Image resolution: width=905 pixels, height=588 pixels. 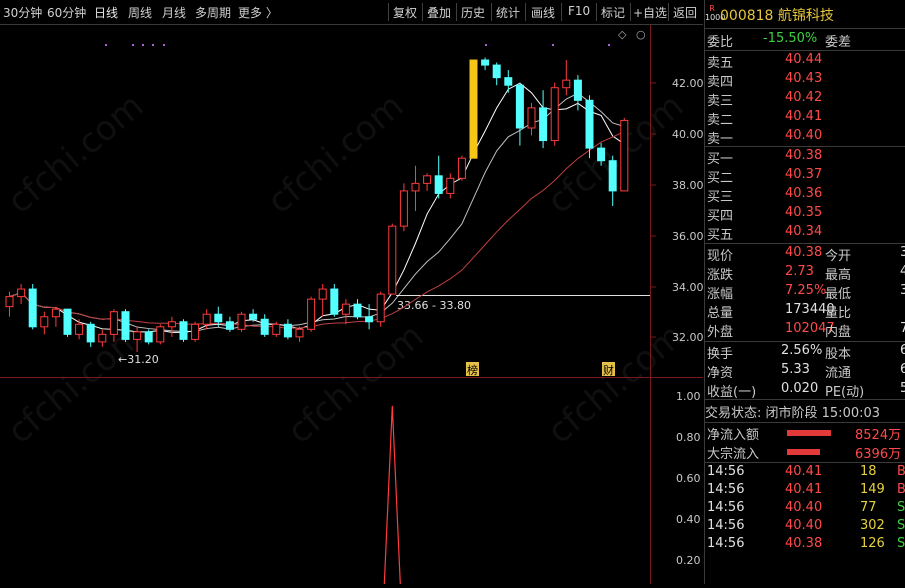 What do you see at coordinates (685, 12) in the screenshot?
I see `back-button: 返回` at bounding box center [685, 12].